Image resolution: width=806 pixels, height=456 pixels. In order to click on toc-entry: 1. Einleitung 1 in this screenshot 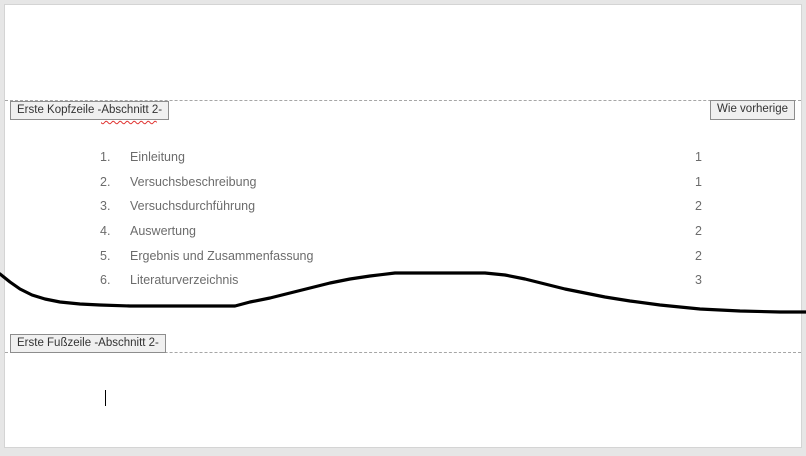, I will do `click(405, 159)`.